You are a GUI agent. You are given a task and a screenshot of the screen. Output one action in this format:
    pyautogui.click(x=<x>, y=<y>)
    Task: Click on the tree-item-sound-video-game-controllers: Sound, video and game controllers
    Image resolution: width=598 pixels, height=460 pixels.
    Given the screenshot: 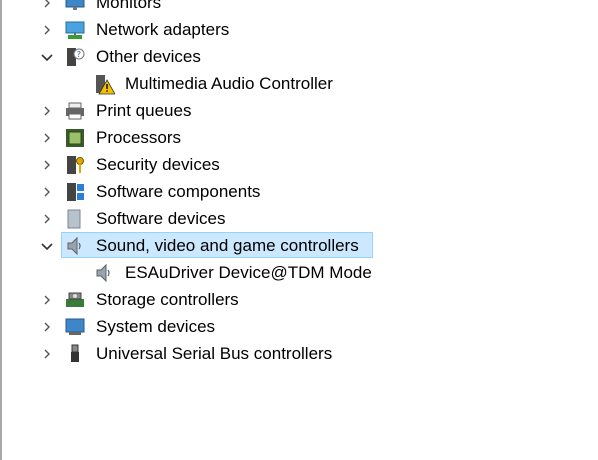 What is the action you would take?
    pyautogui.click(x=310, y=246)
    